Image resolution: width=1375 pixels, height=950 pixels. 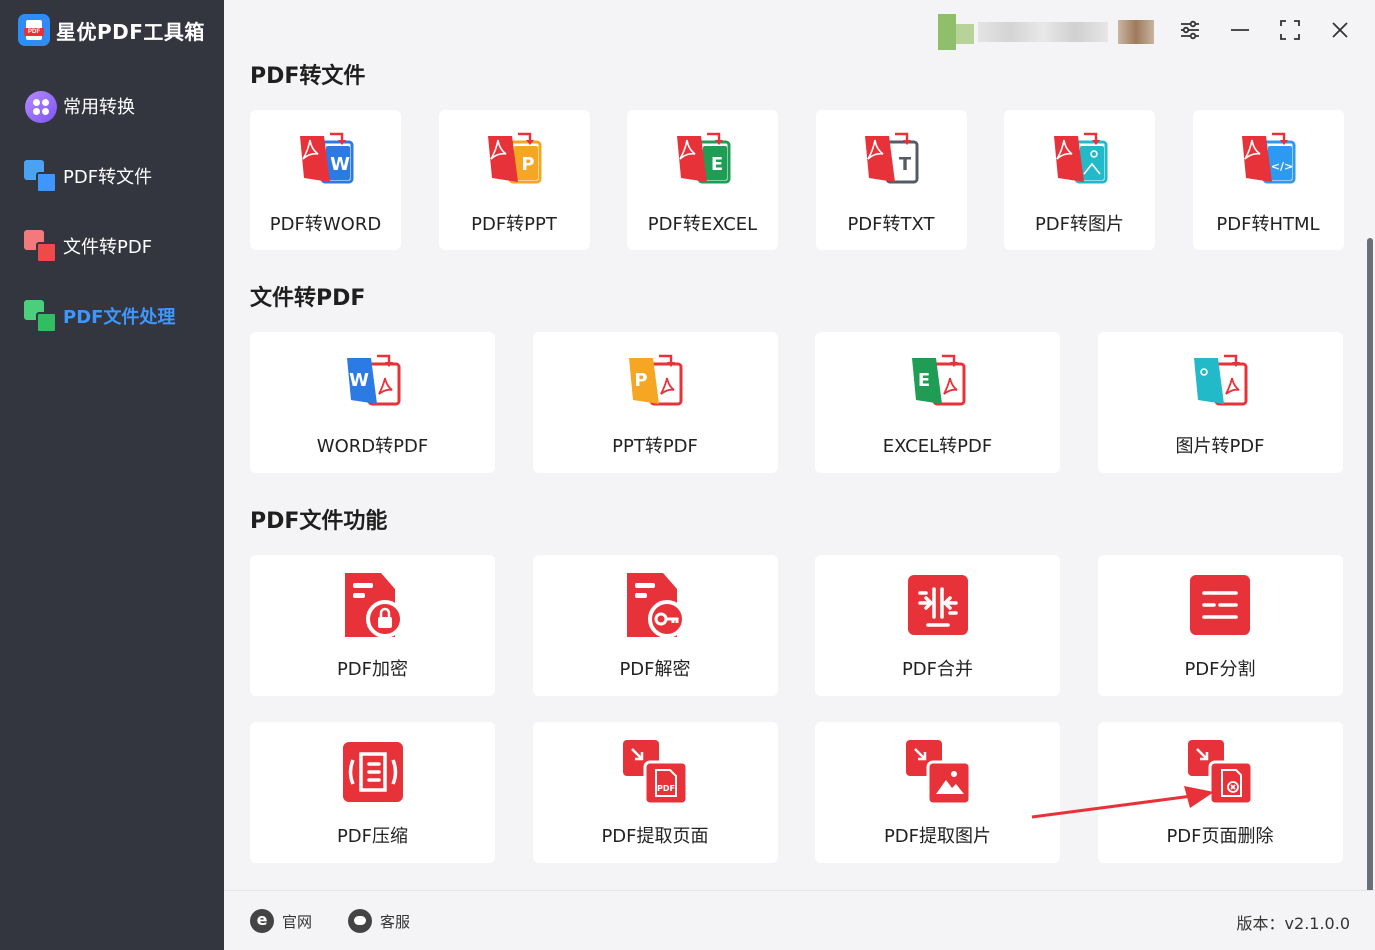 I want to click on pdf-process-icon, so click(x=40, y=316).